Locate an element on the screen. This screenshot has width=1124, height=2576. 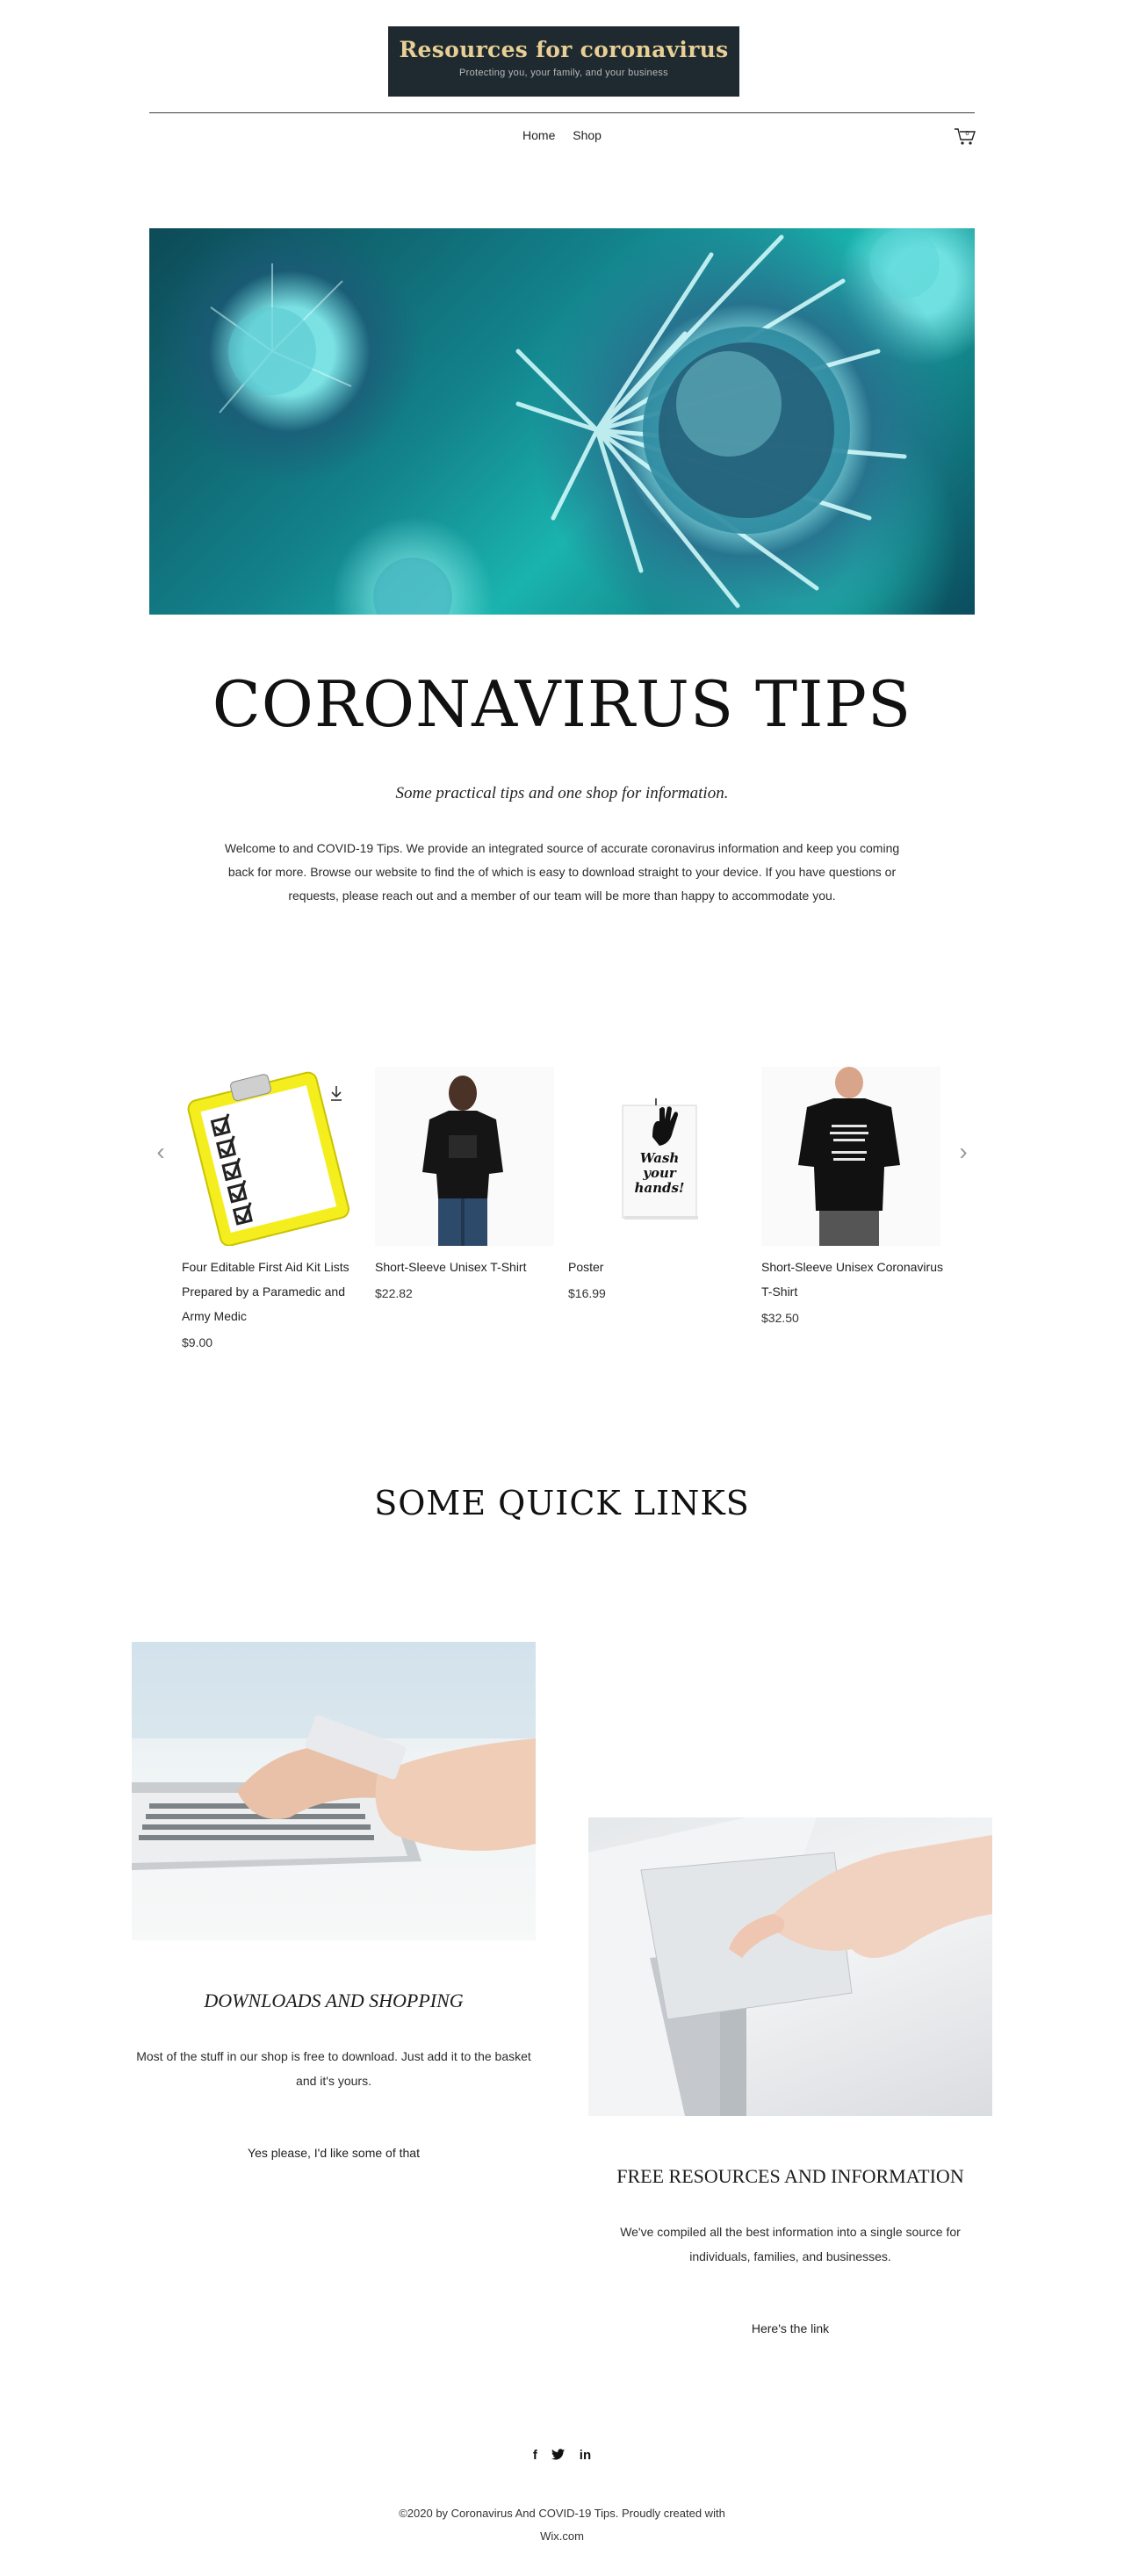
cart-icon: 0 is located at coordinates (965, 136).